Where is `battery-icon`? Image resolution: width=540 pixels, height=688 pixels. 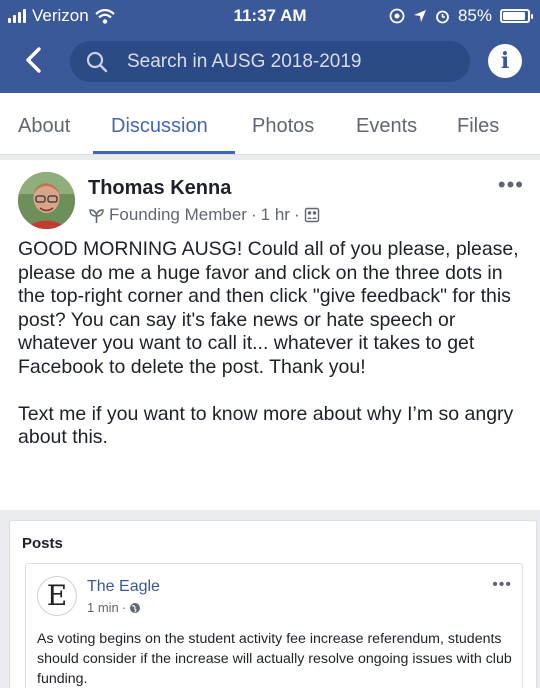
battery-icon is located at coordinates (516, 16).